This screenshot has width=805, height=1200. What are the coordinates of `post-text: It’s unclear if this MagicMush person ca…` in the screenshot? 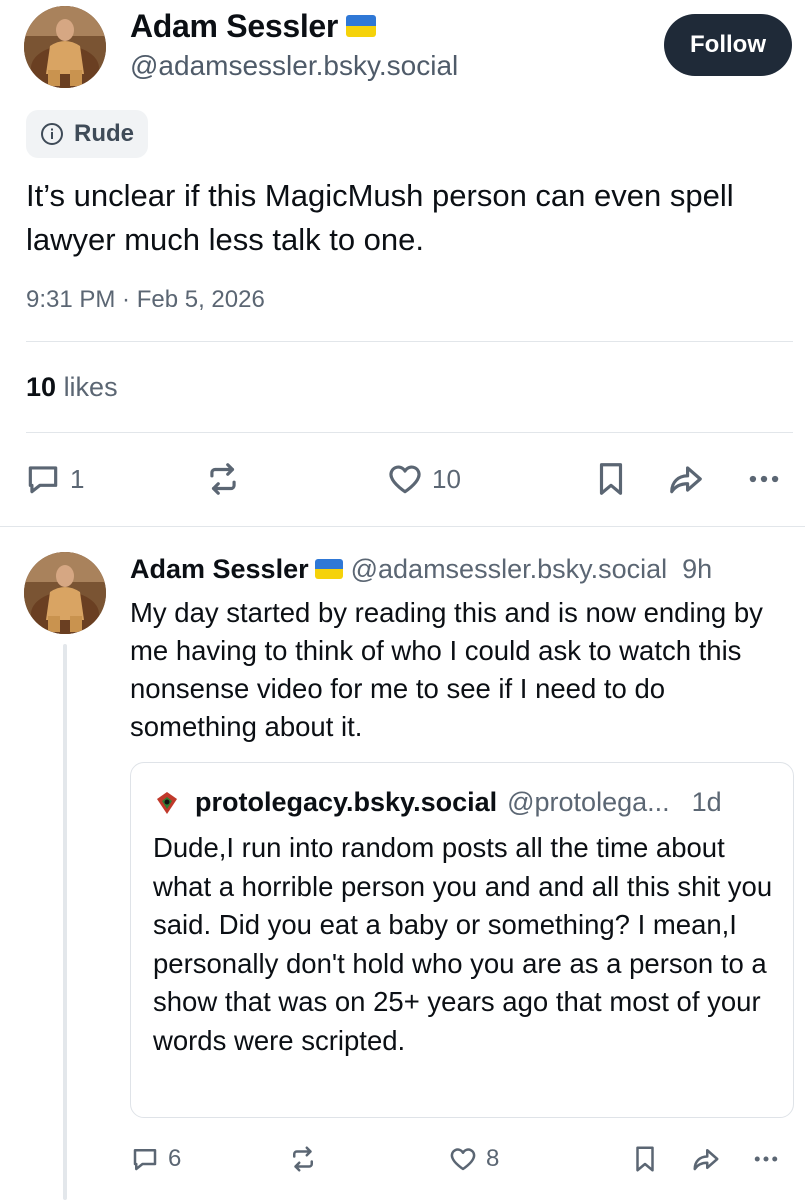 It's located at (380, 217).